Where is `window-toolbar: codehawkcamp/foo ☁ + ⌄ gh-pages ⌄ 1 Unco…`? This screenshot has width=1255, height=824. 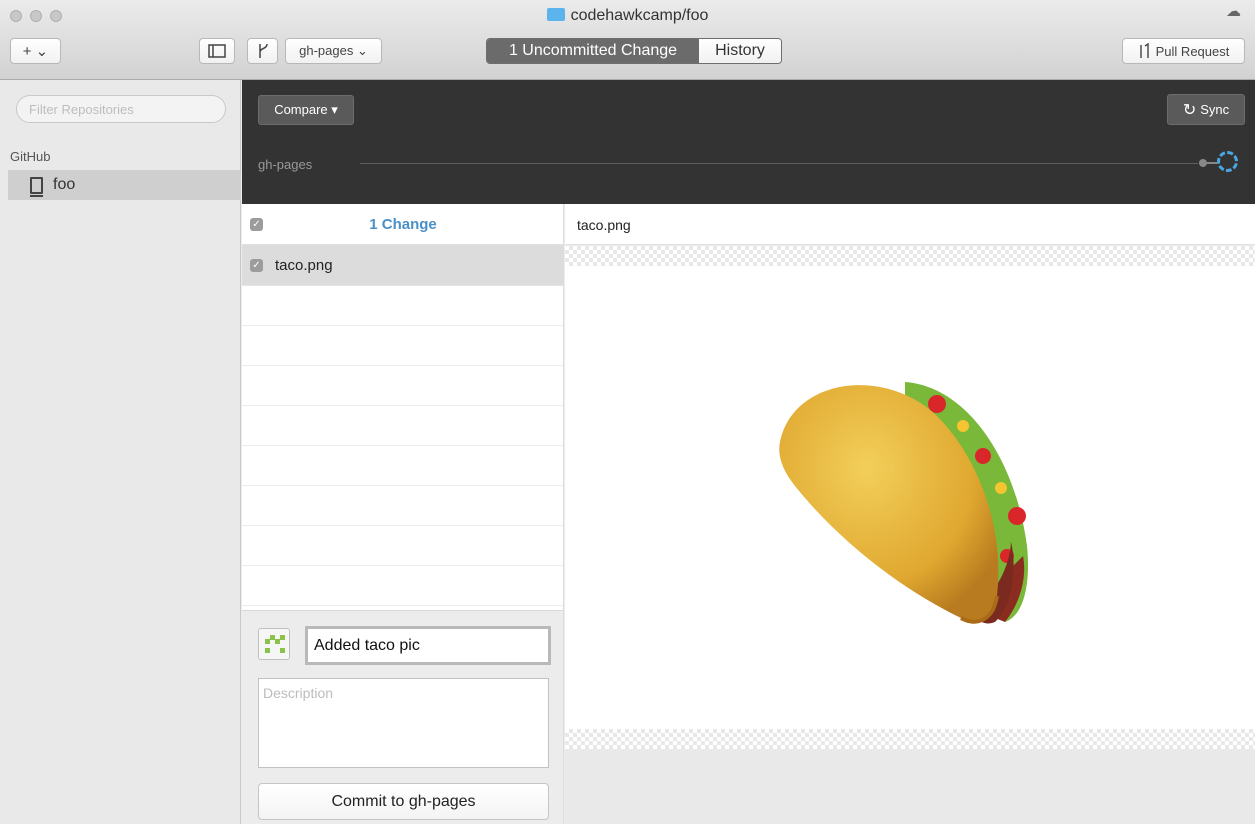
window-toolbar: codehawkcamp/foo ☁ + ⌄ gh-pages ⌄ 1 Unco… is located at coordinates (627, 40).